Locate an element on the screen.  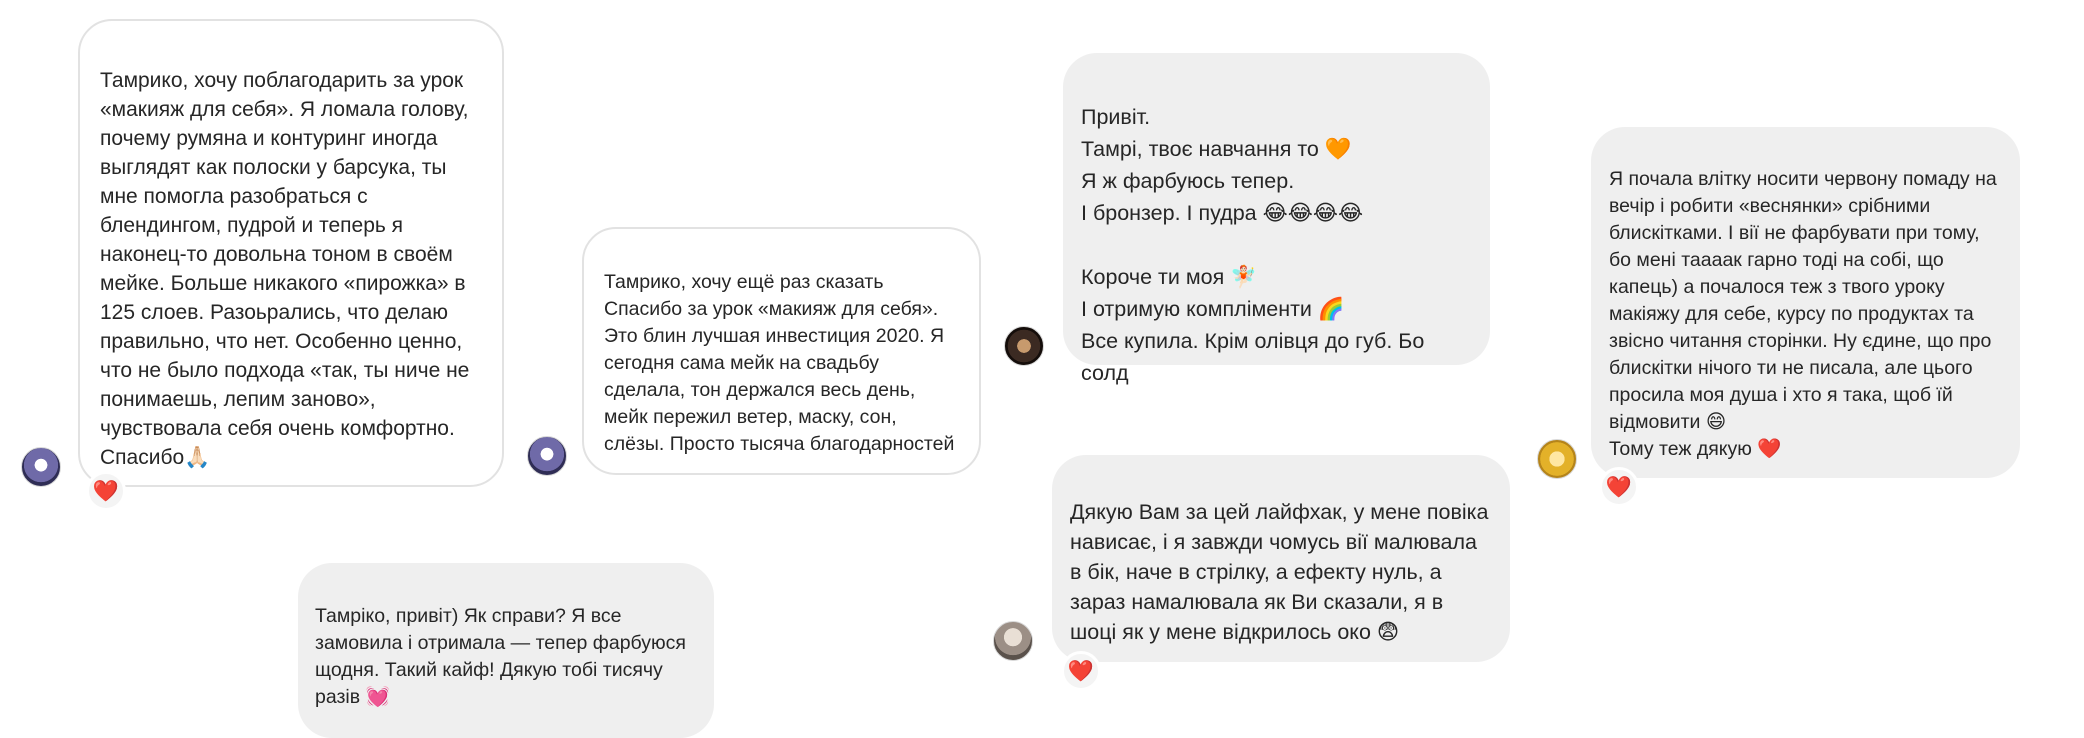
reaction-heart-5: ❤️ is located at coordinates (1081, 671).